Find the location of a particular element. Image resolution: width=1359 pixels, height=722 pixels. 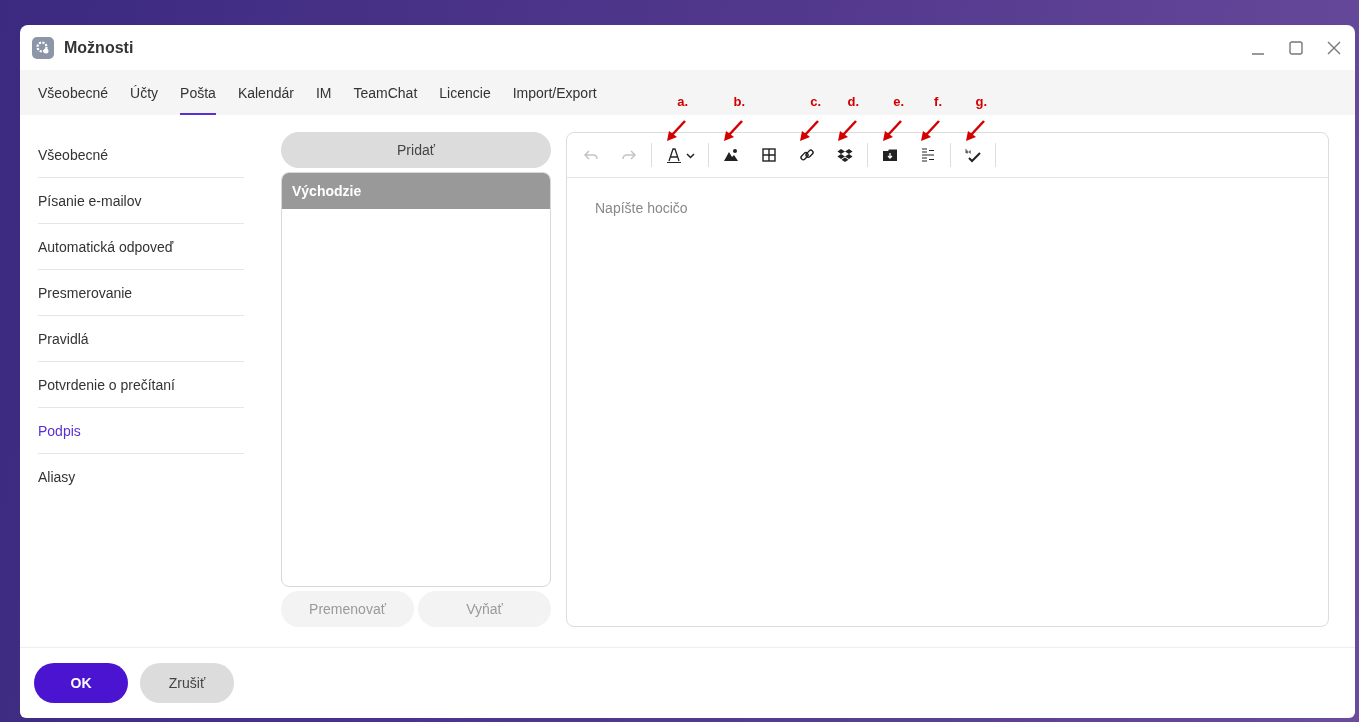

tab: Import/Export is located at coordinates (554, 92).